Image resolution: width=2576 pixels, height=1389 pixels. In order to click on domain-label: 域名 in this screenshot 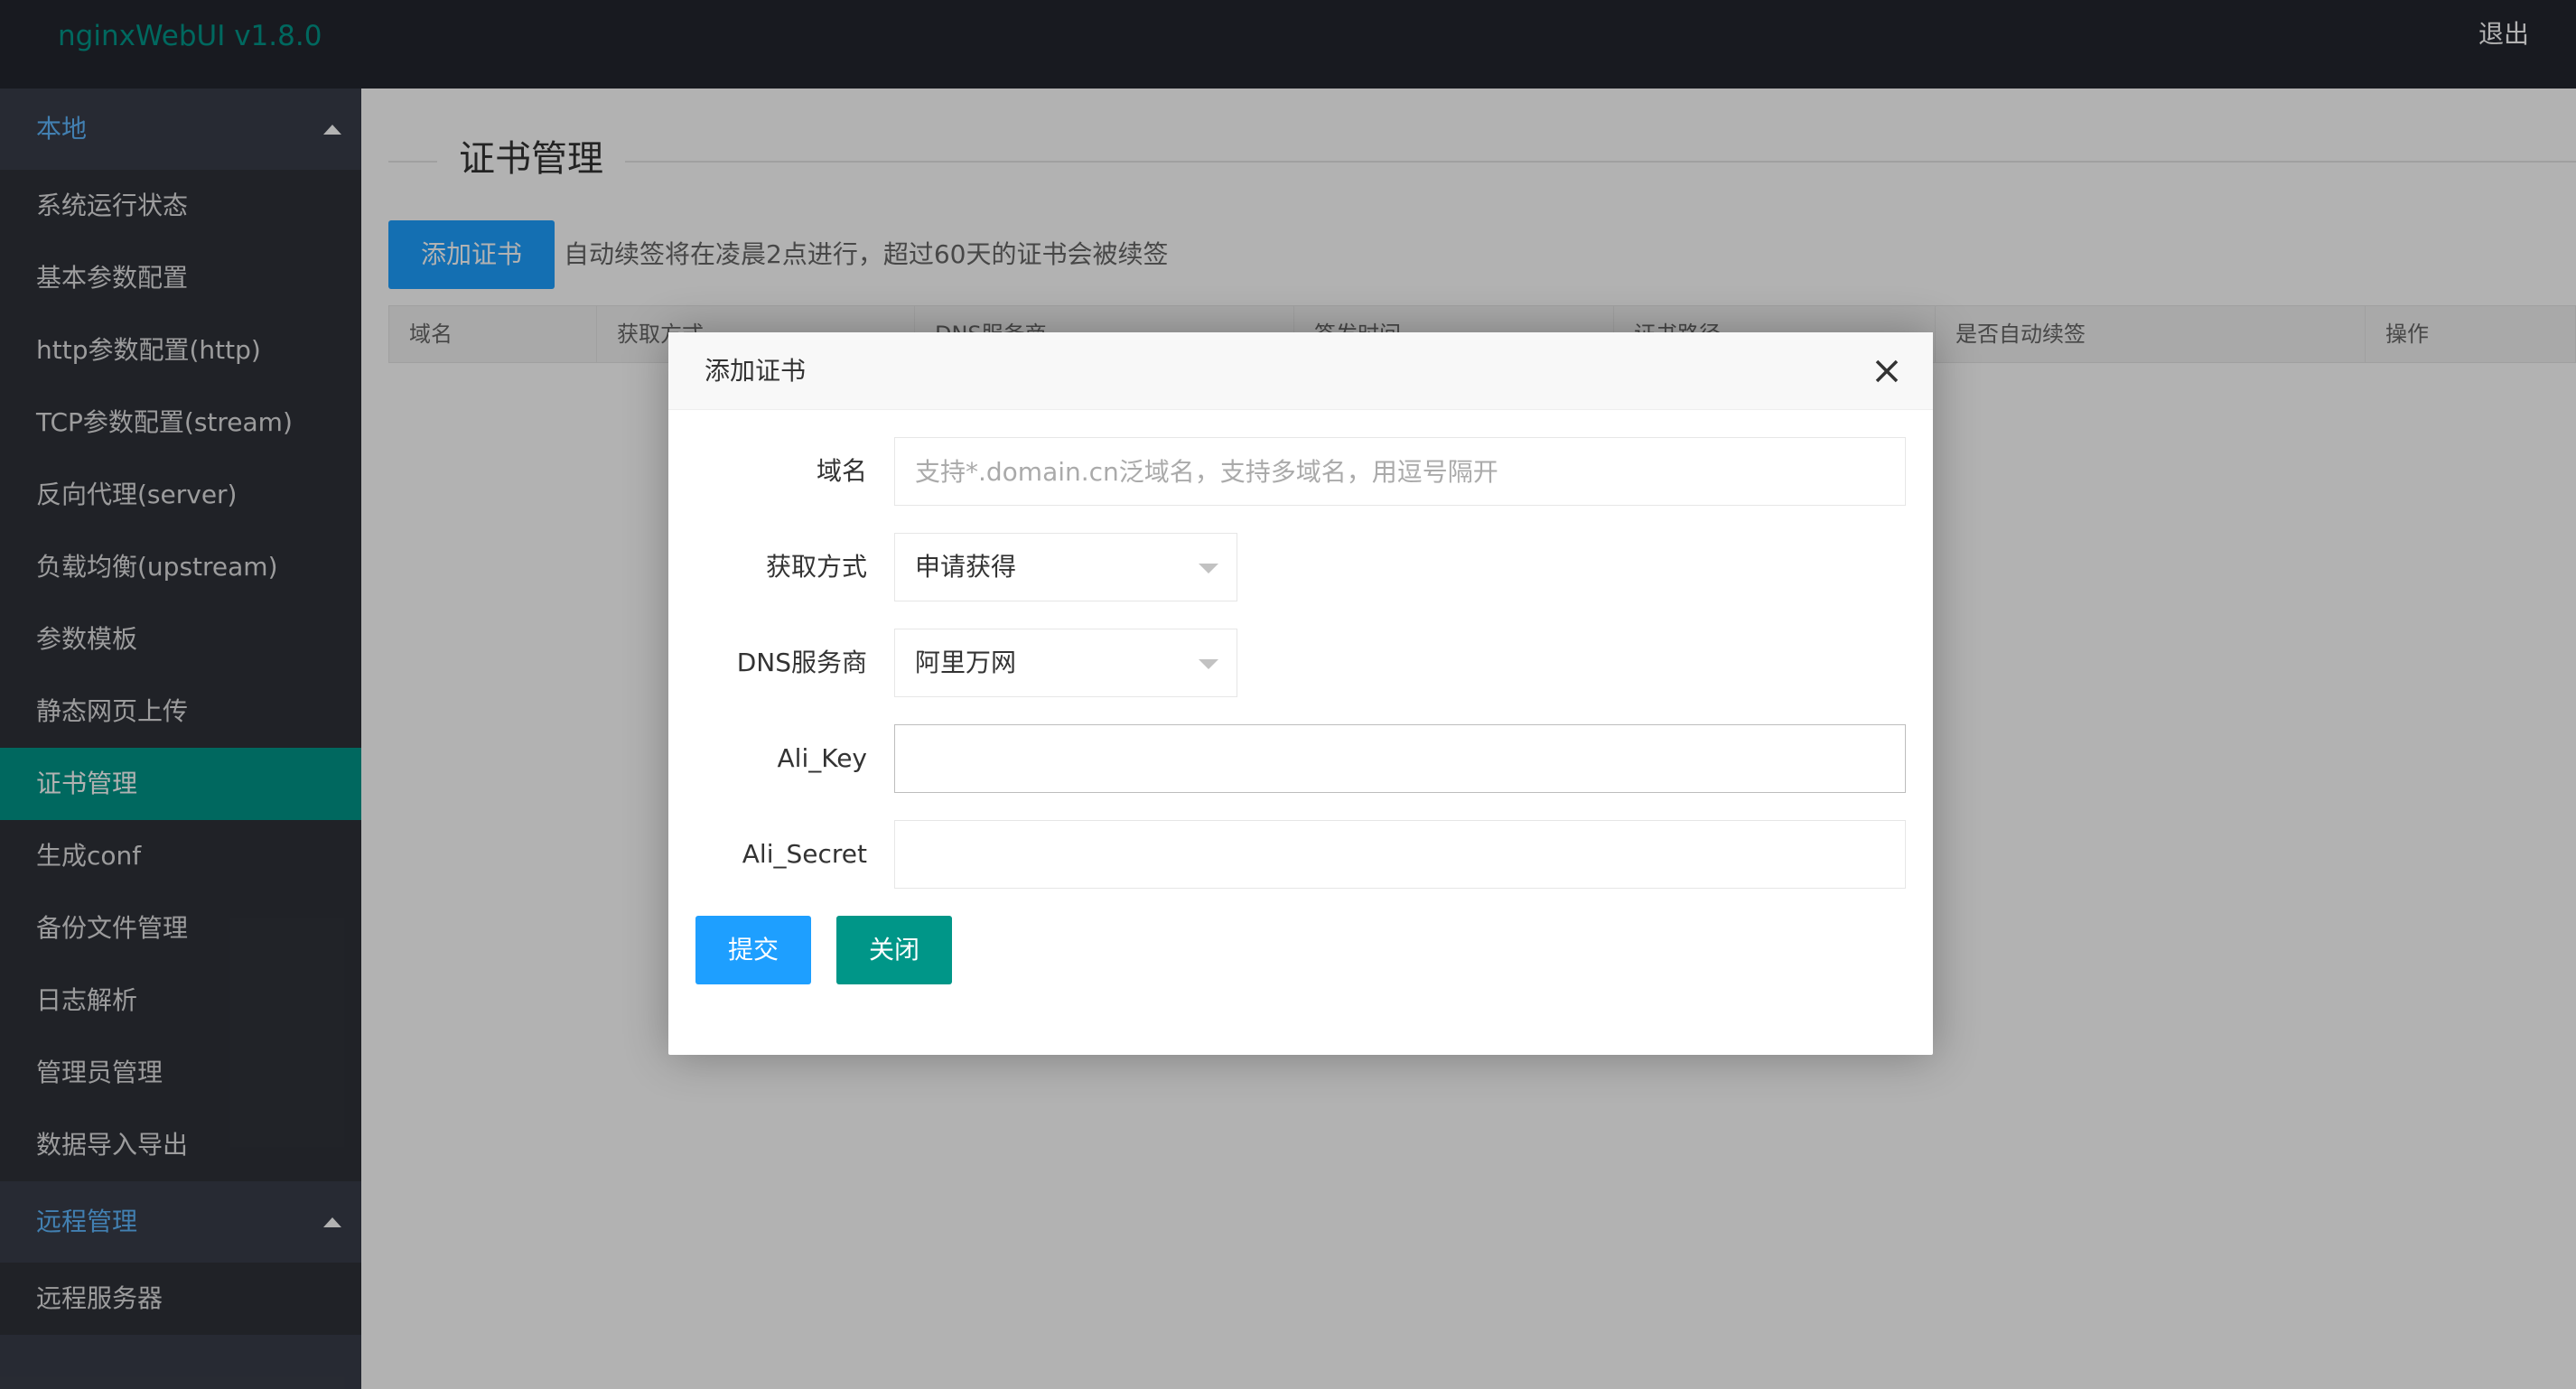, I will do `click(841, 471)`.